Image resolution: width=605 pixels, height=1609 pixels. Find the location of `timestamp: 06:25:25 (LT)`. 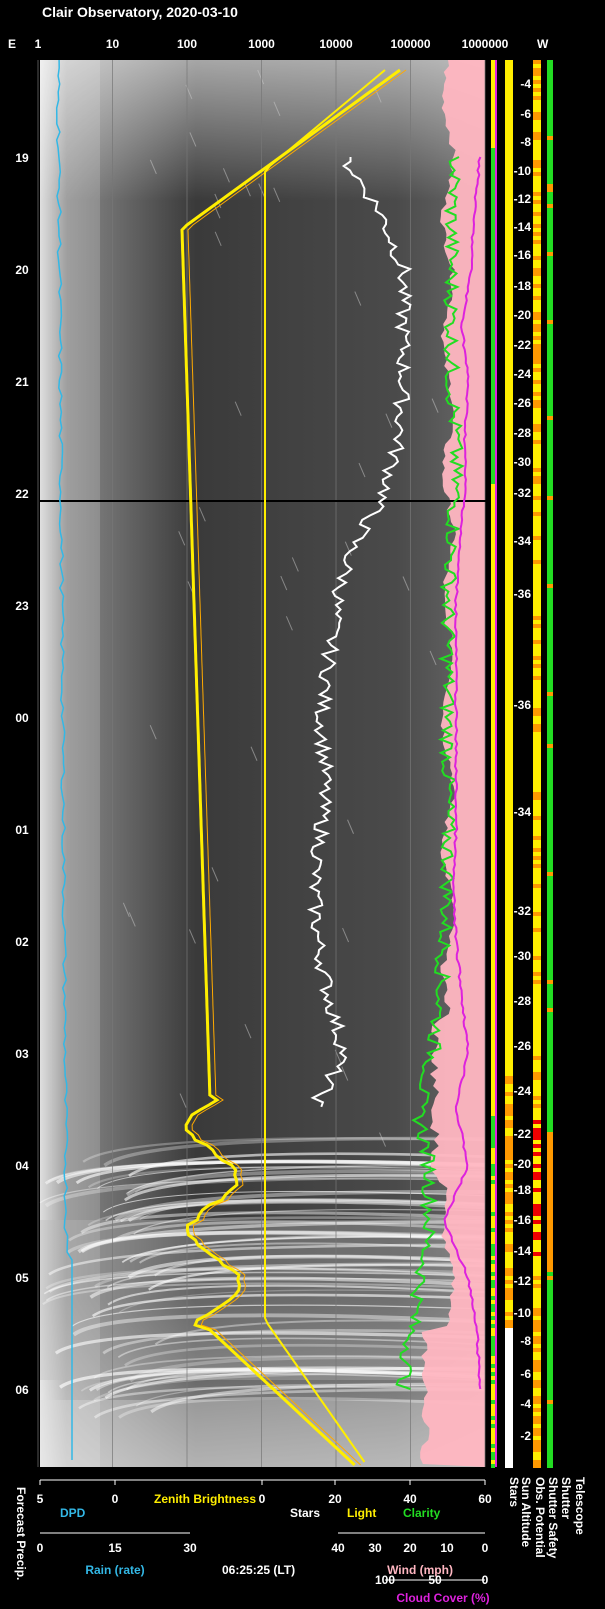

timestamp: 06:25:25 (LT) is located at coordinates (258, 1570).